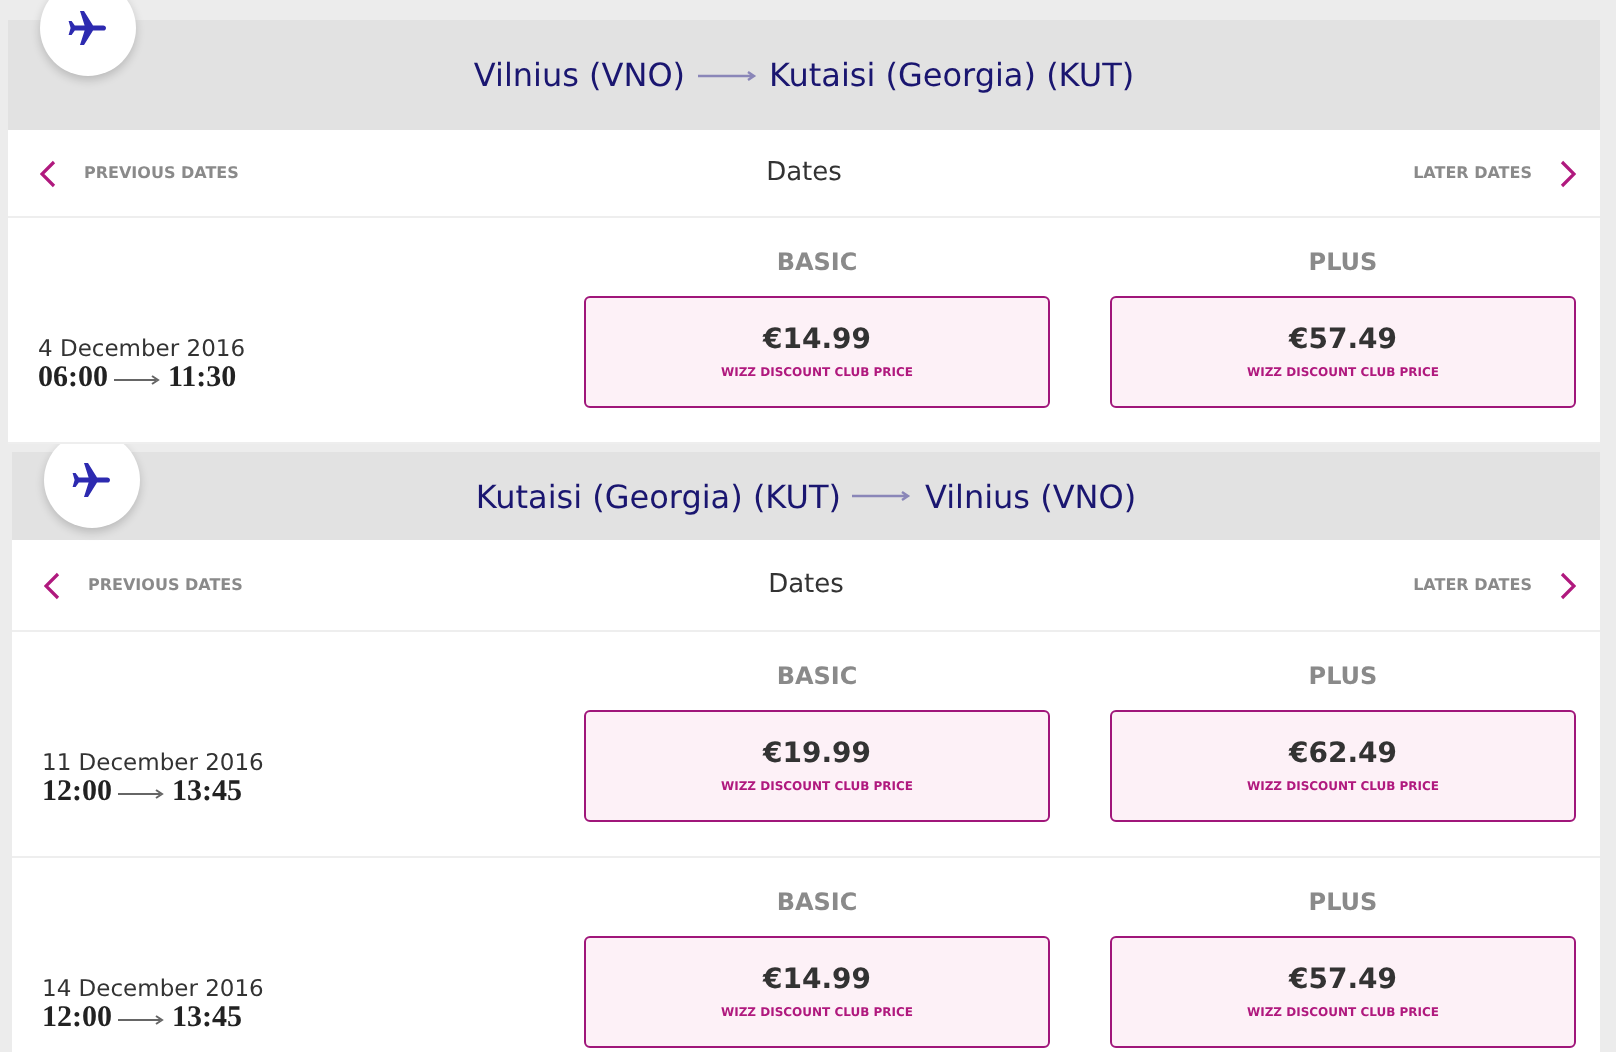  I want to click on departure-time: 06:00, so click(73, 379).